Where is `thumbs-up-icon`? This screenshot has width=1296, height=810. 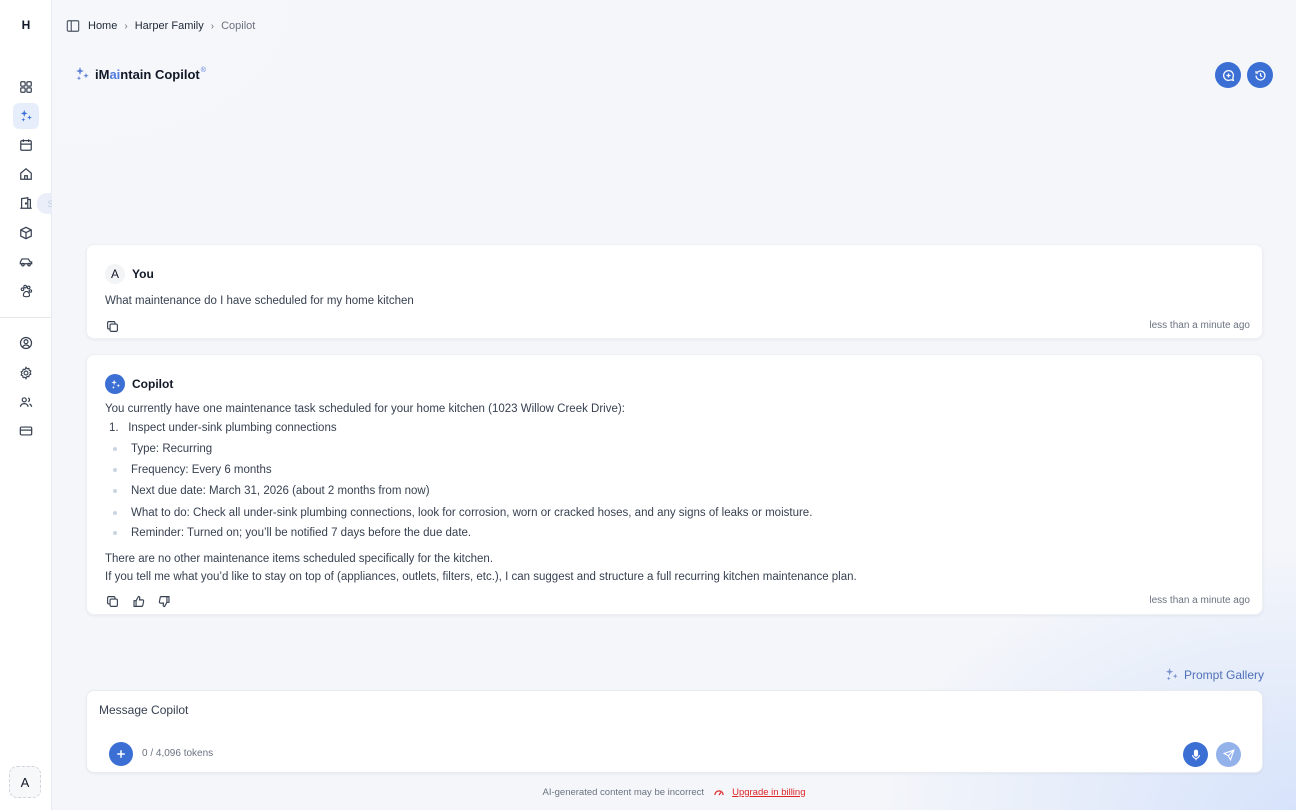
thumbs-up-icon is located at coordinates (138, 601).